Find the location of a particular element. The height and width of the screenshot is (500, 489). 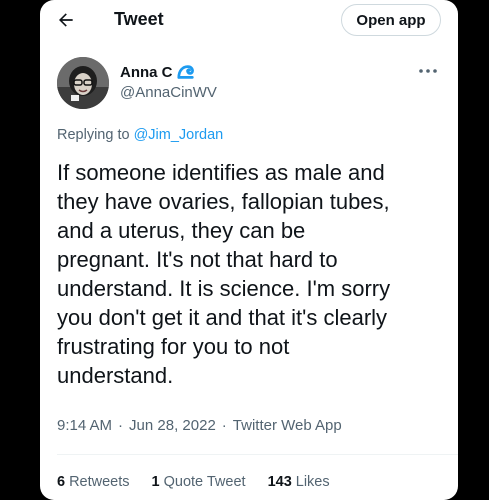

retweets-stat: 6 Retweets is located at coordinates (93, 482).